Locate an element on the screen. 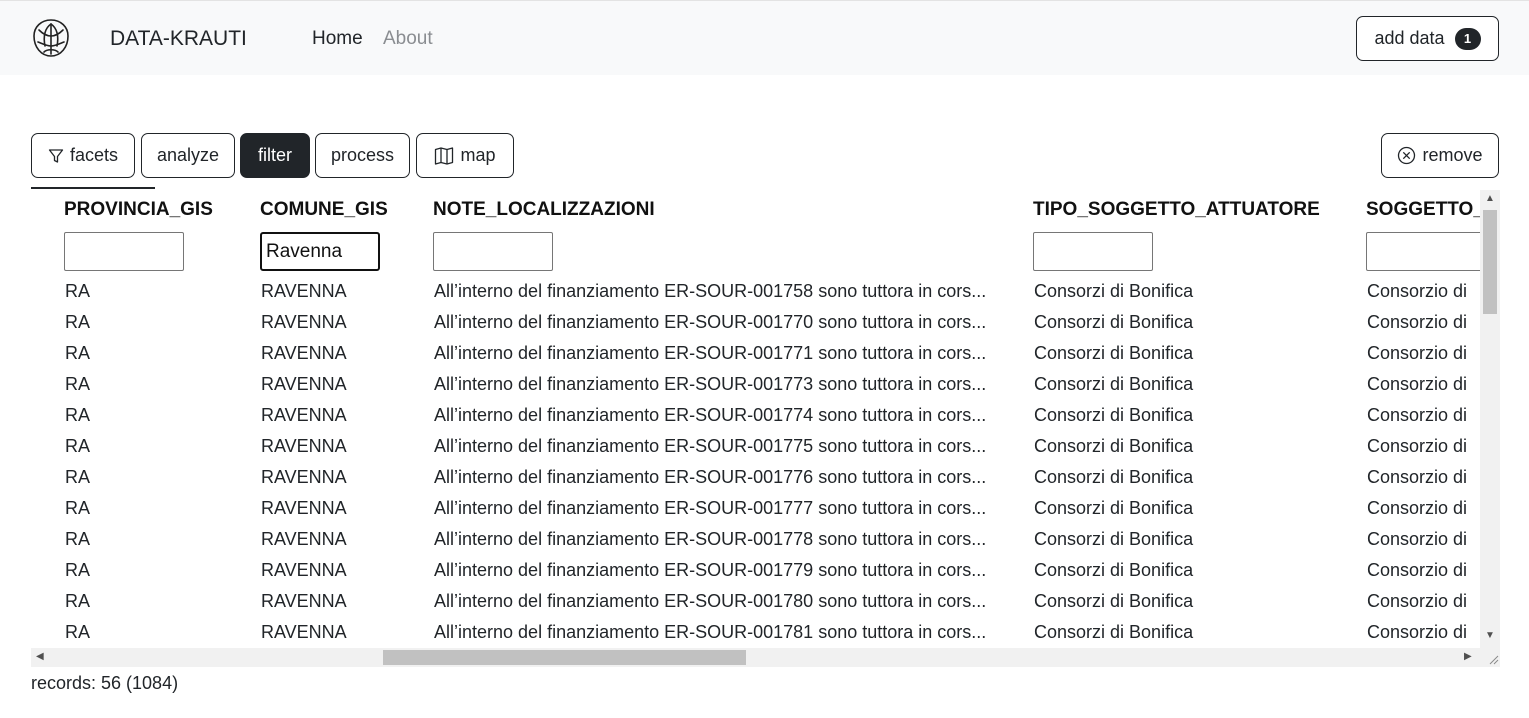  add-data-label: add data is located at coordinates (1409, 38).